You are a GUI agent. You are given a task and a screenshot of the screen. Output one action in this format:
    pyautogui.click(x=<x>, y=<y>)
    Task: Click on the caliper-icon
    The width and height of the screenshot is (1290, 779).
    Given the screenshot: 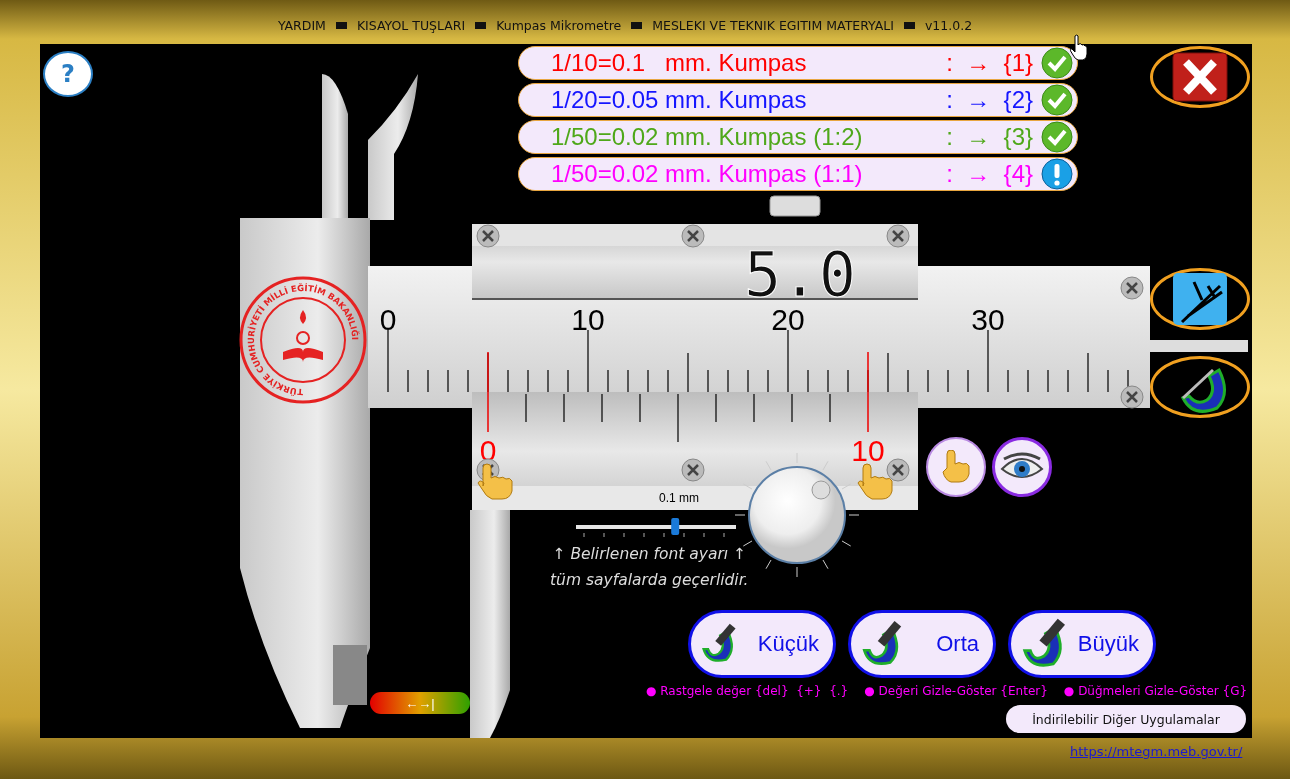 What is the action you would take?
    pyautogui.click(x=1200, y=299)
    